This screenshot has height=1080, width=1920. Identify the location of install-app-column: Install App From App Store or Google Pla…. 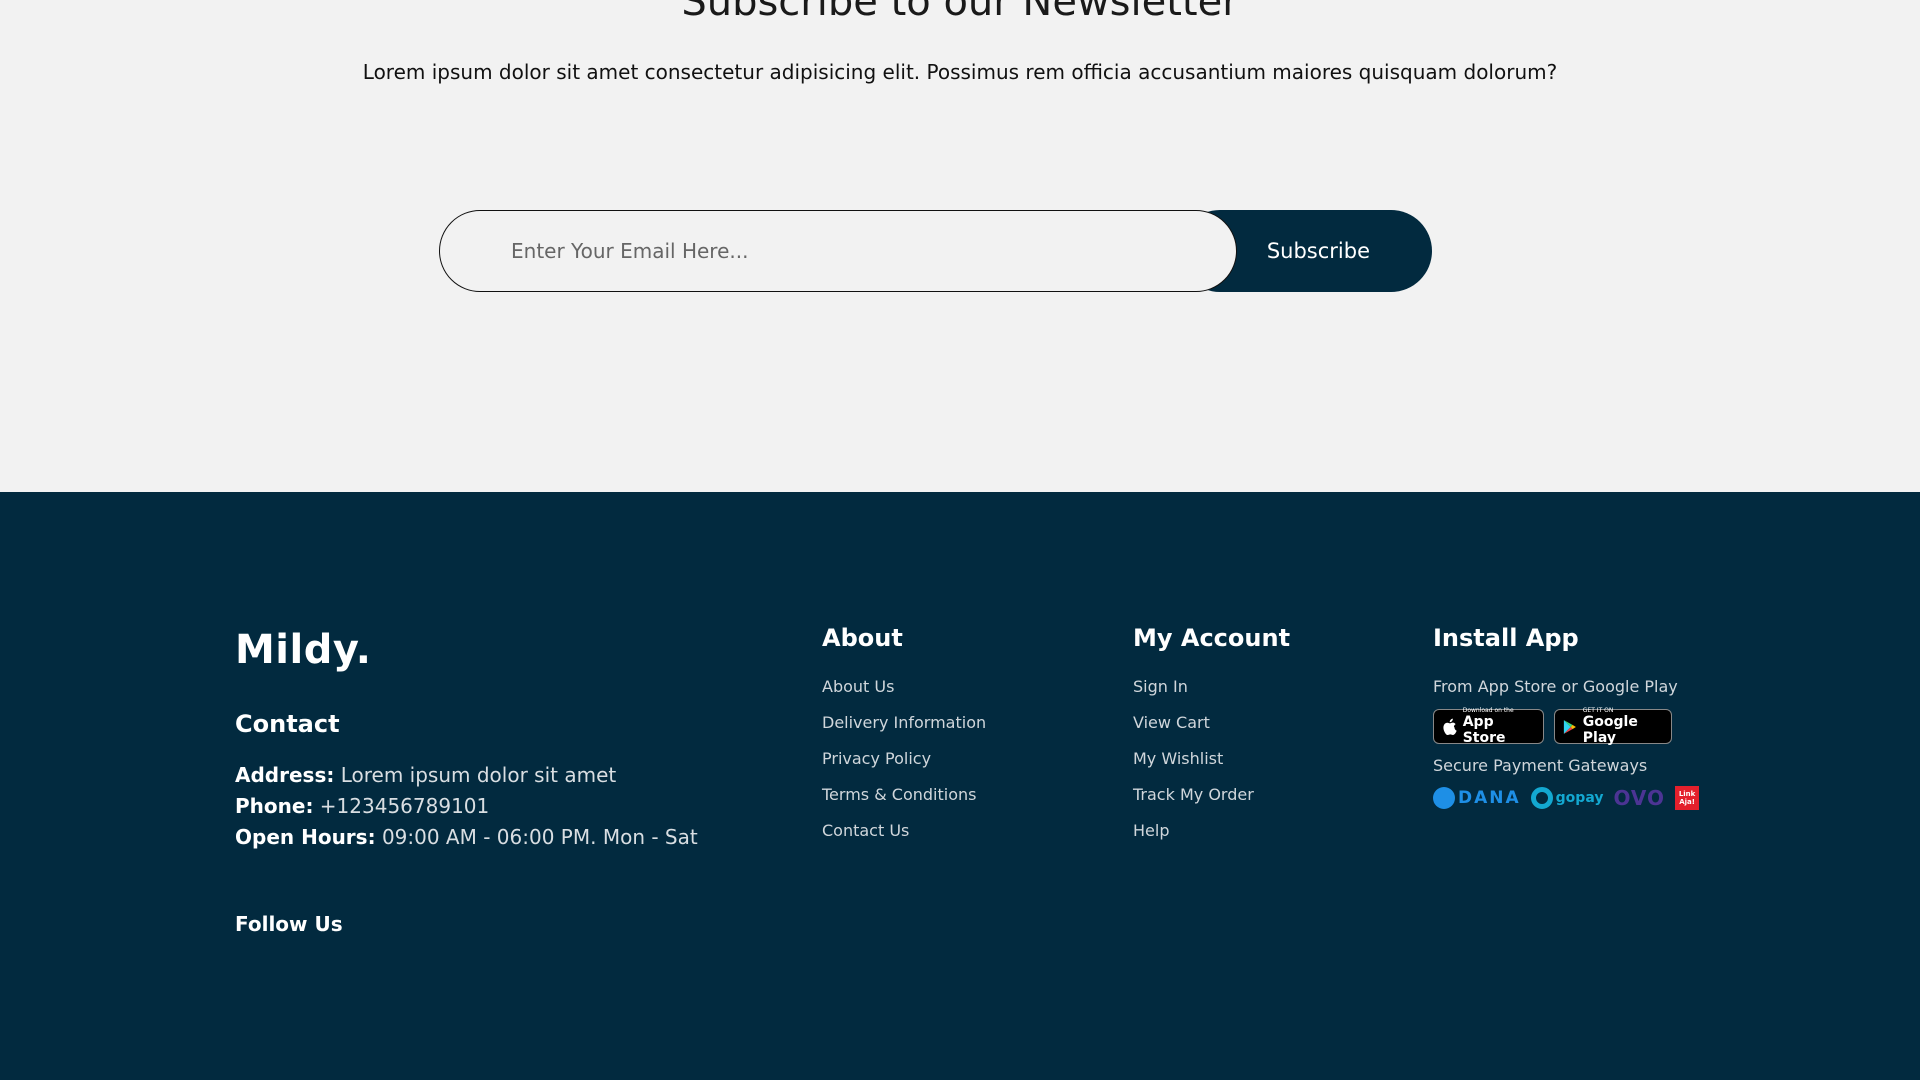
(1566, 716).